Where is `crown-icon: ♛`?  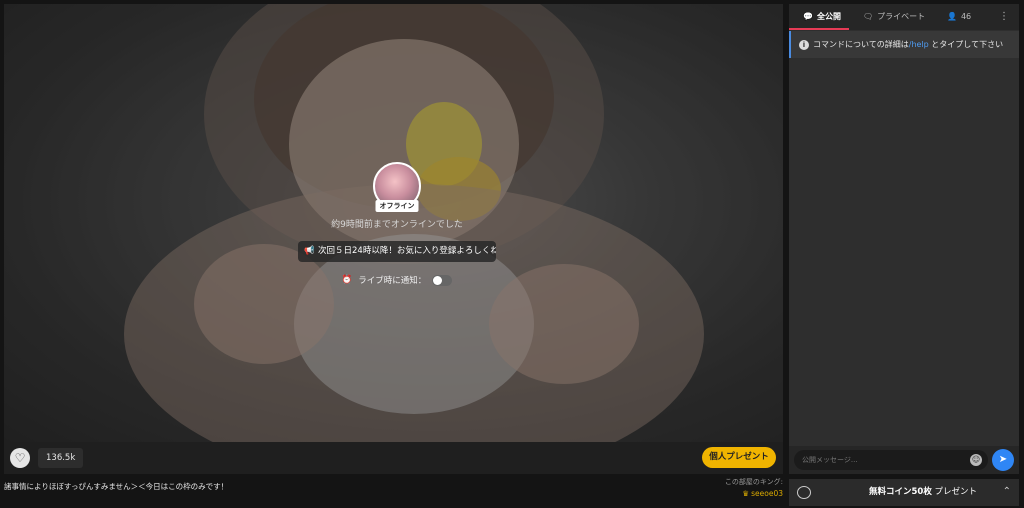 crown-icon: ♛ is located at coordinates (746, 493).